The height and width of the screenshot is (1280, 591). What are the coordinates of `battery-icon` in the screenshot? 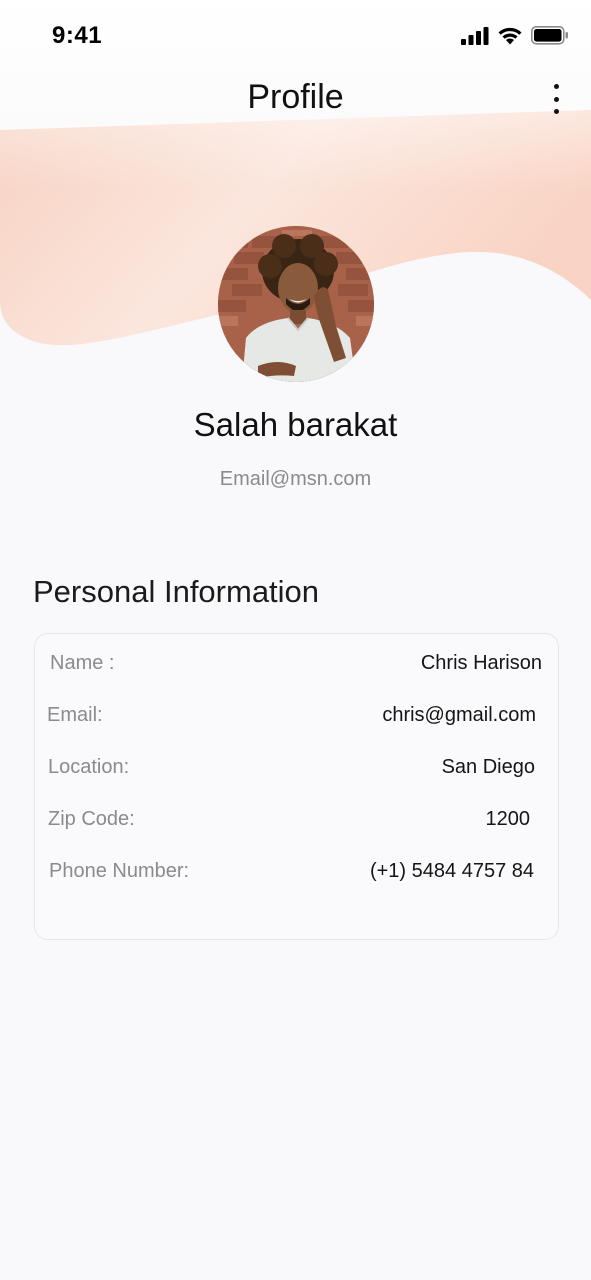 It's located at (550, 38).